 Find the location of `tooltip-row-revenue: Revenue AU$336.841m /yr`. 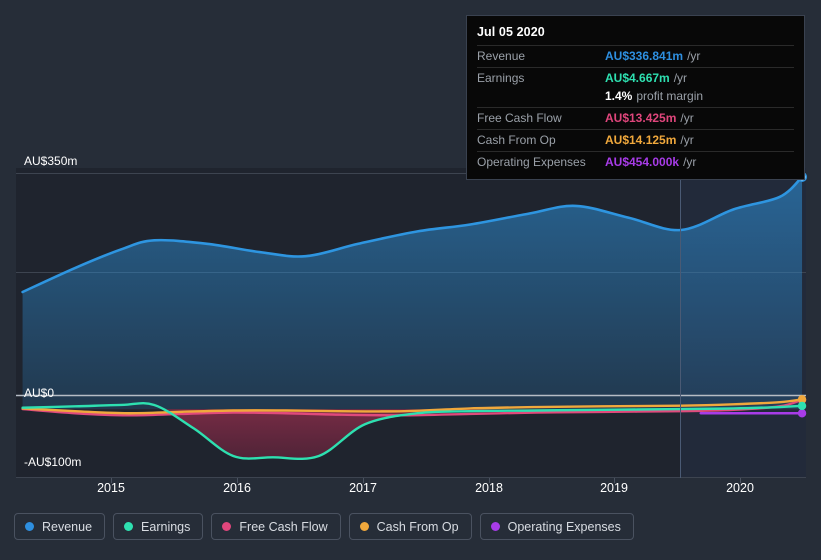

tooltip-row-revenue: Revenue AU$336.841m /yr is located at coordinates (635, 56).